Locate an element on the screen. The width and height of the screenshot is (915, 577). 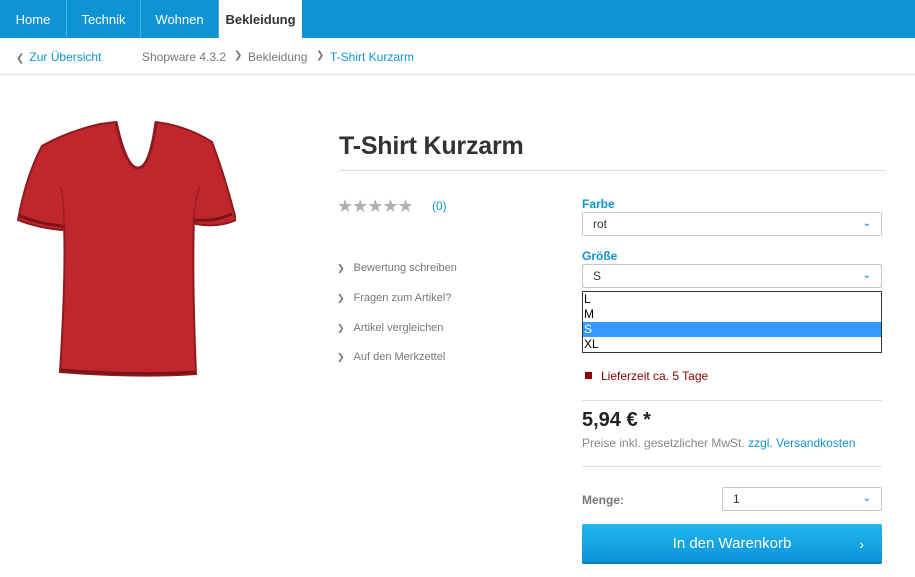
breadcrumb-item-product: T-Shirt Kurzarm is located at coordinates (372, 57).